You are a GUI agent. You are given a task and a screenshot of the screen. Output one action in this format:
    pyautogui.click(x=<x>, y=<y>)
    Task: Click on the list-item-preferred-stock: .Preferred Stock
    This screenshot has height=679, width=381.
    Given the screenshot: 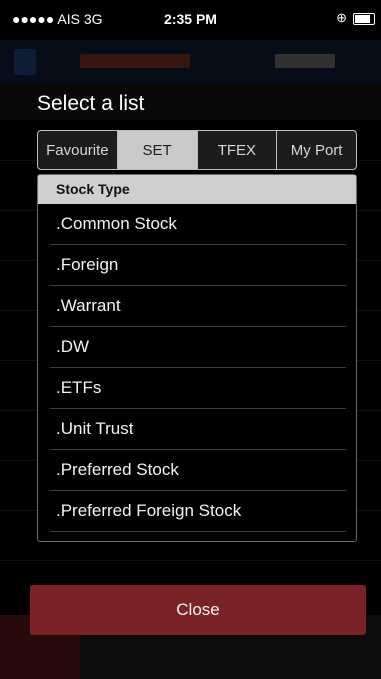 What is the action you would take?
    pyautogui.click(x=197, y=470)
    